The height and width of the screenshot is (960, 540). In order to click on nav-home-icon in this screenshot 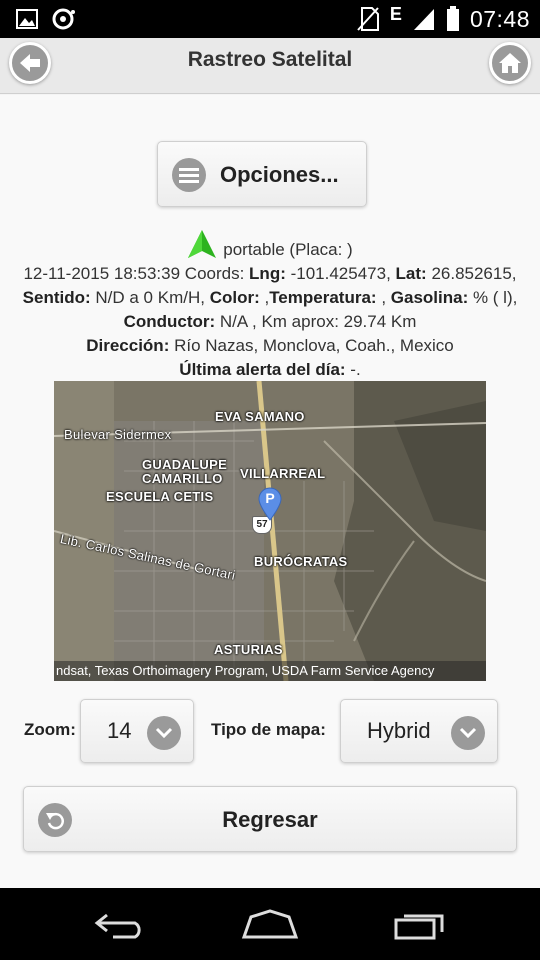, I will do `click(270, 924)`.